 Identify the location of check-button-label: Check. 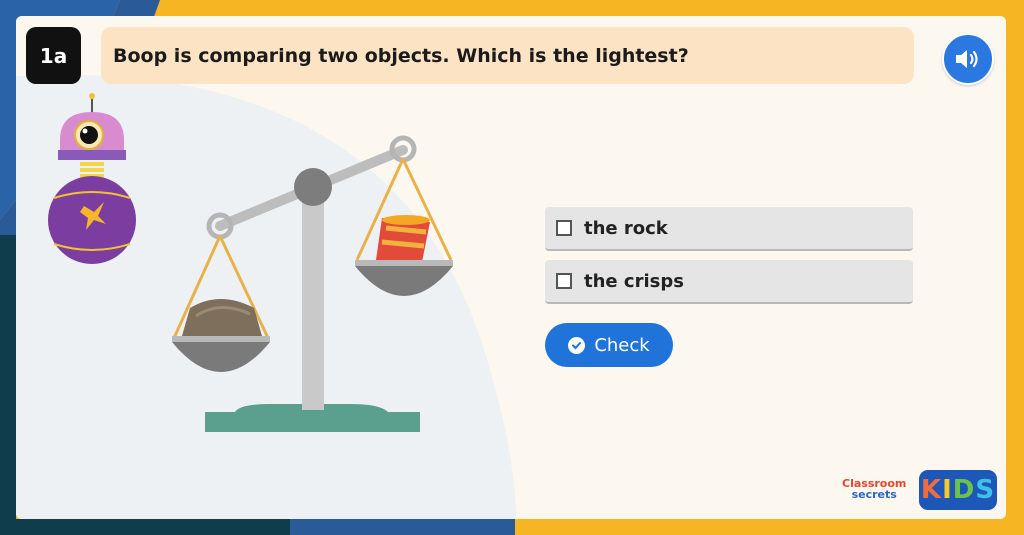
(622, 345).